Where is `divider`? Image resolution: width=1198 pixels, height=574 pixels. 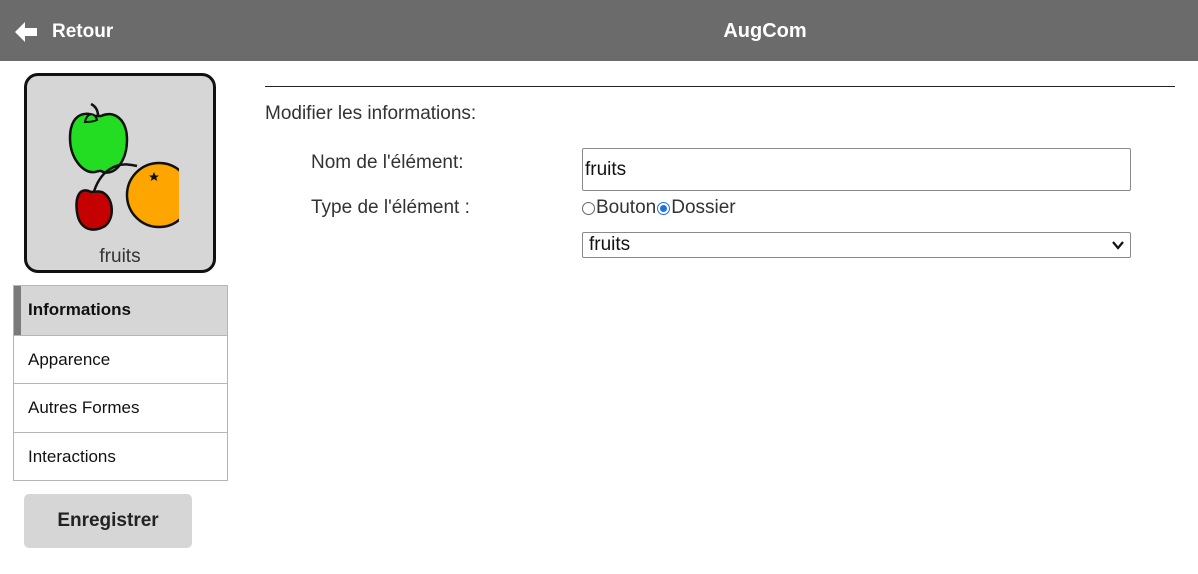 divider is located at coordinates (720, 86).